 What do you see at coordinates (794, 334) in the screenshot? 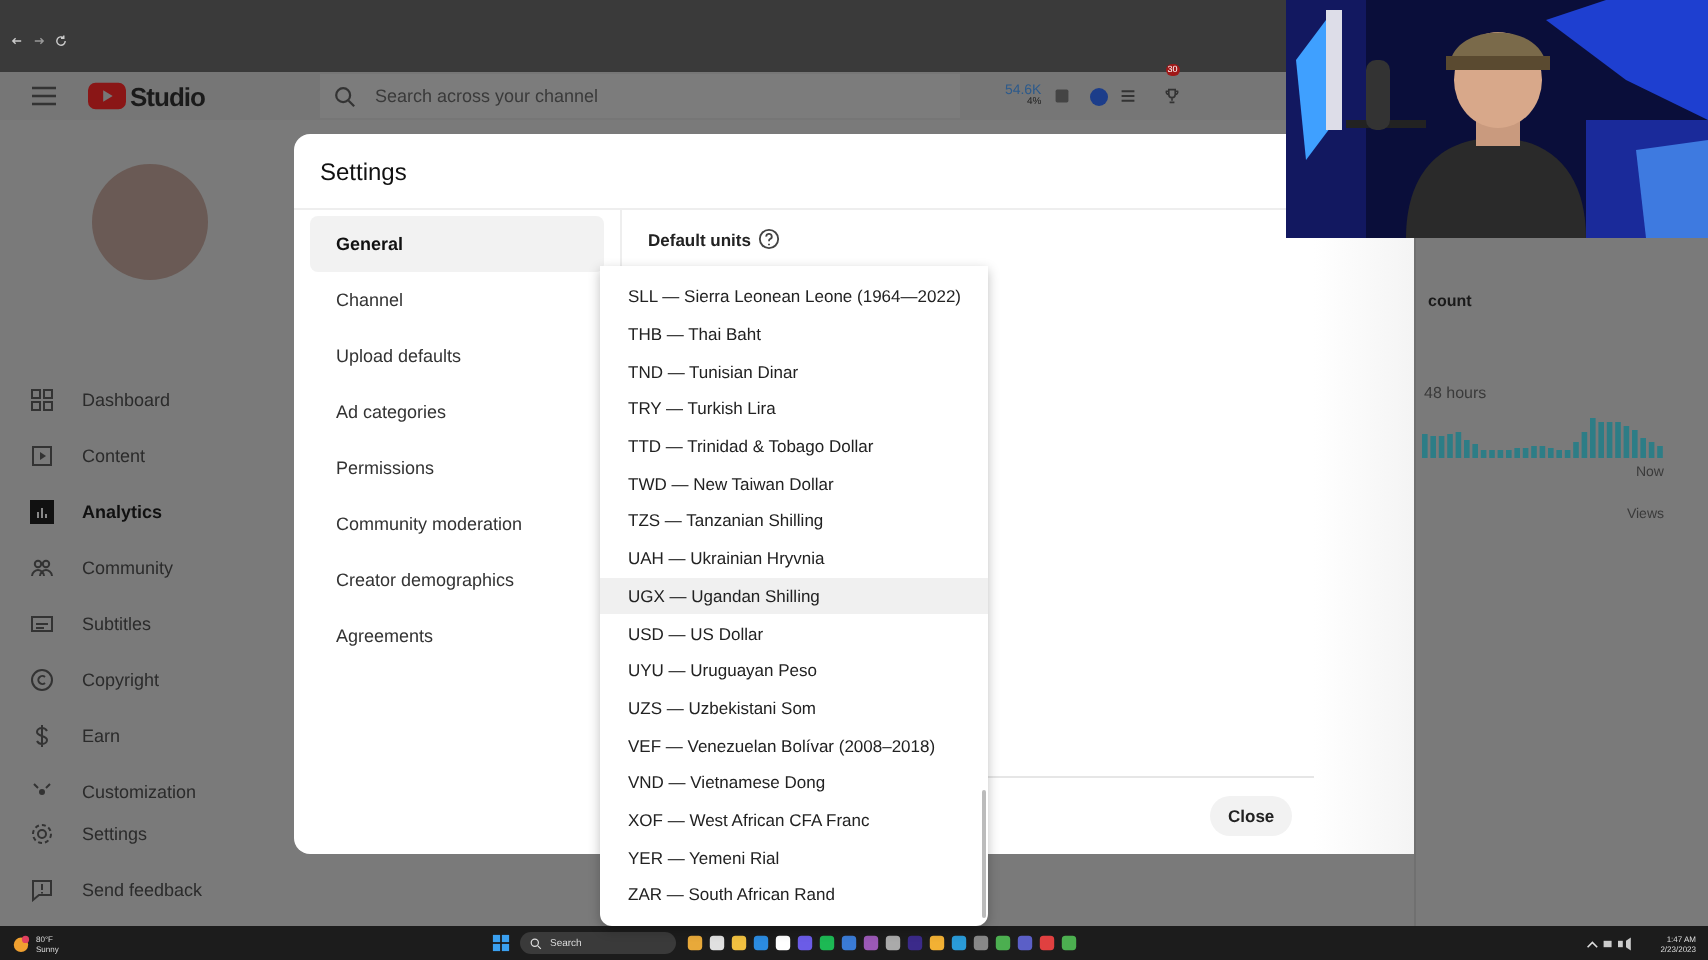
I see `currency-option: THB — Thai Baht` at bounding box center [794, 334].